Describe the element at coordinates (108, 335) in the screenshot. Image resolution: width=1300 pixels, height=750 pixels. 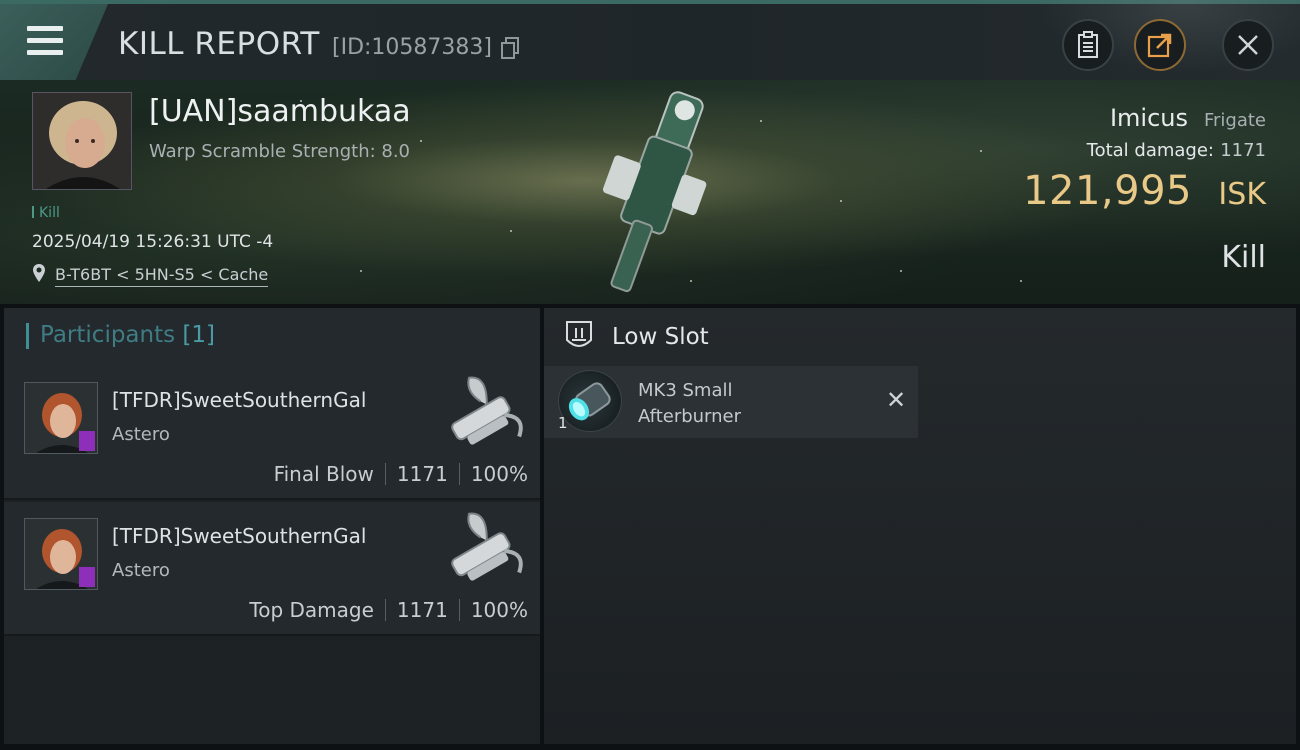
I see `participants-title-text: Participants` at that location.